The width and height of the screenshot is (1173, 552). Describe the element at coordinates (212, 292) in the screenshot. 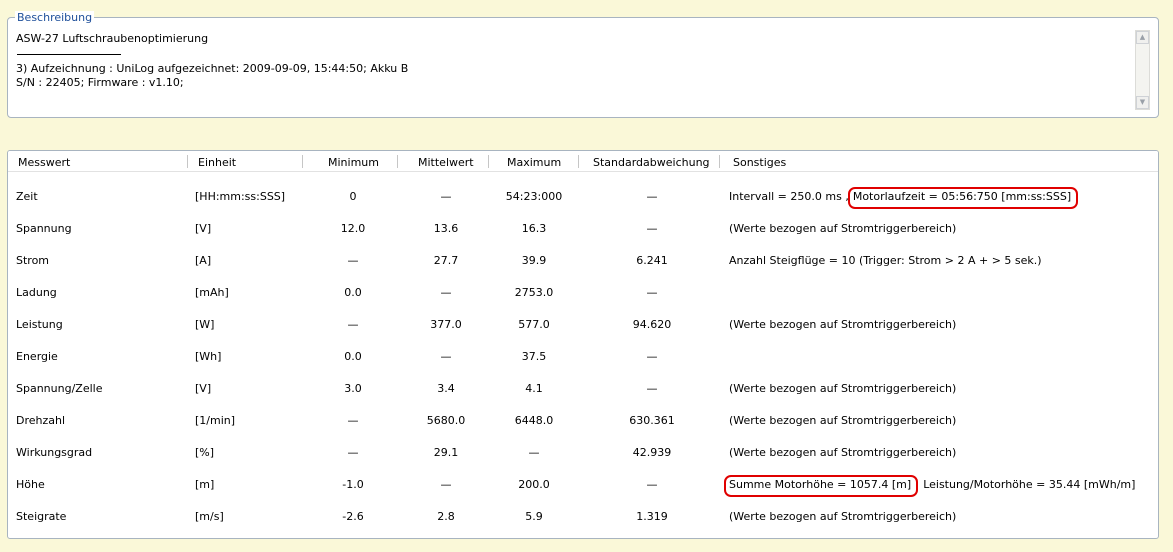

I see `row-unit: [mAh]` at that location.